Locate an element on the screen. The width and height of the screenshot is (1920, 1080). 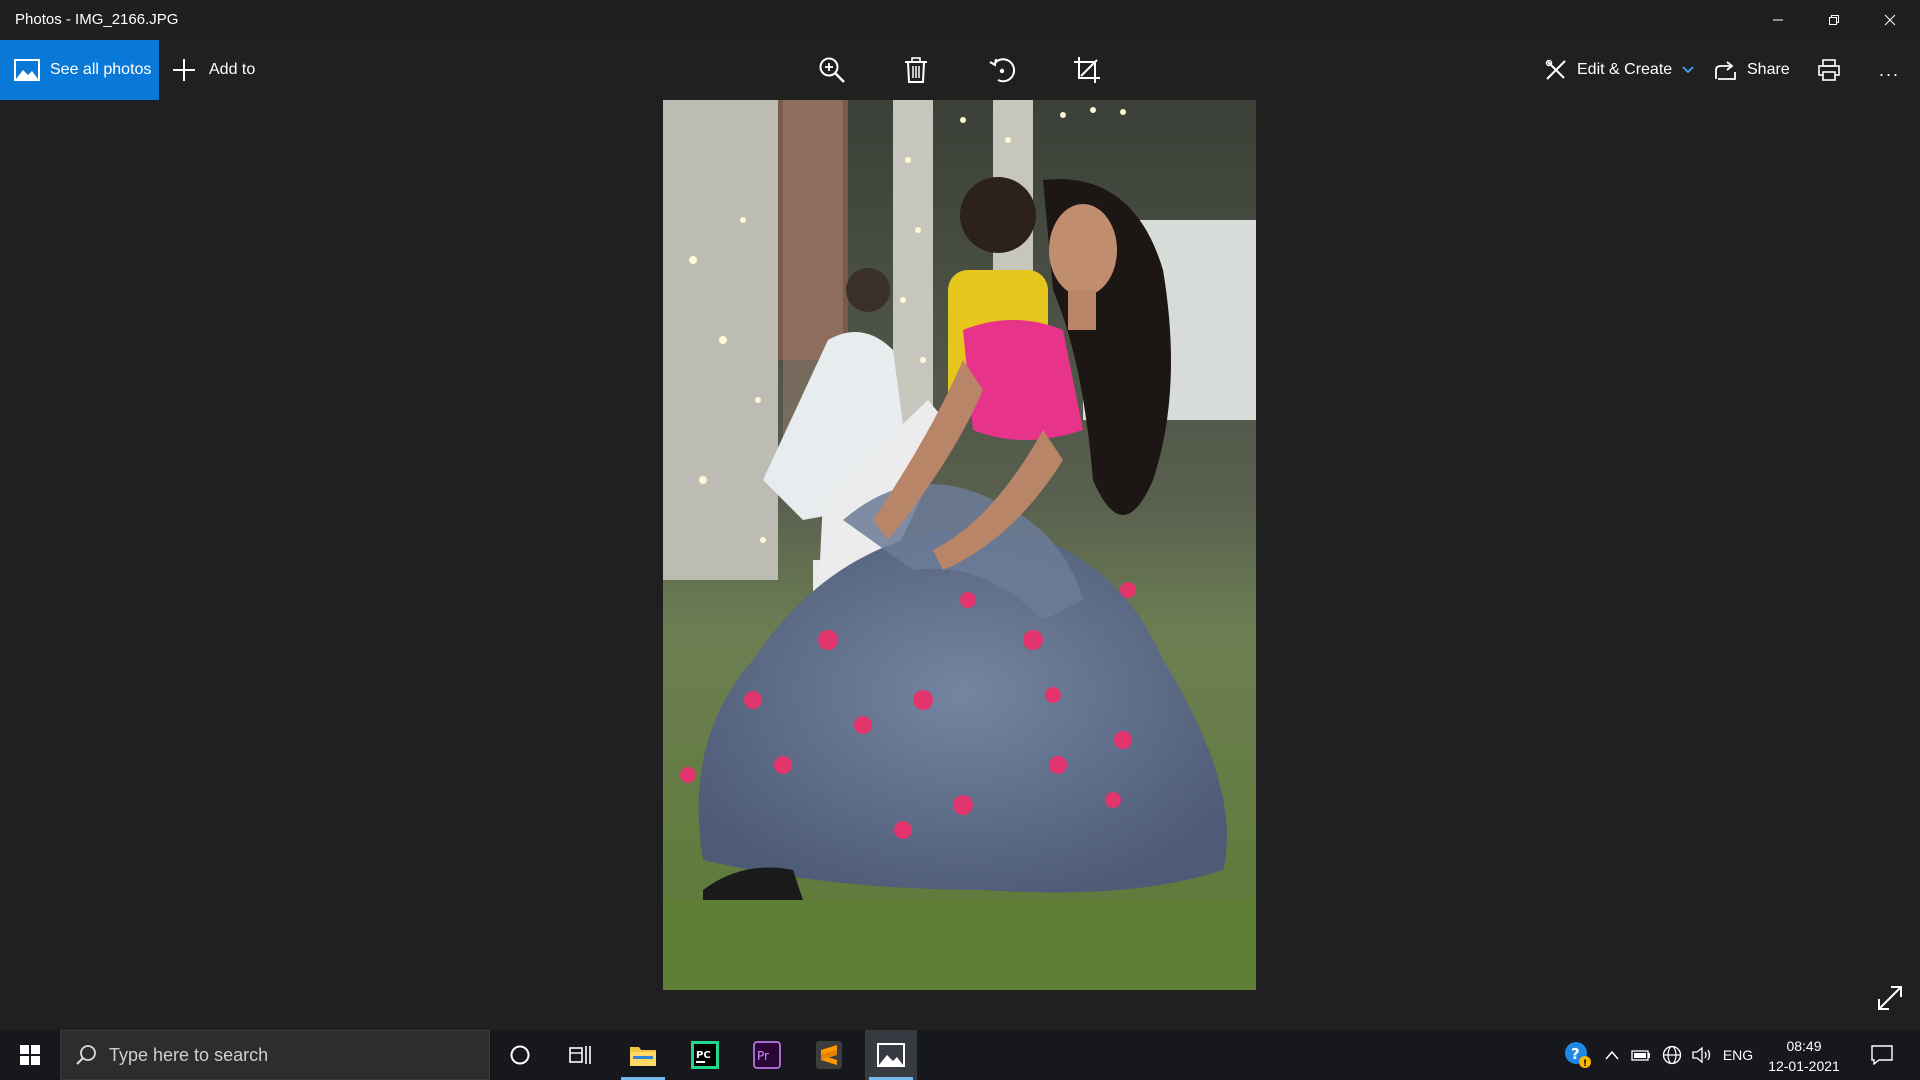
minimize-icon is located at coordinates (1778, 20).